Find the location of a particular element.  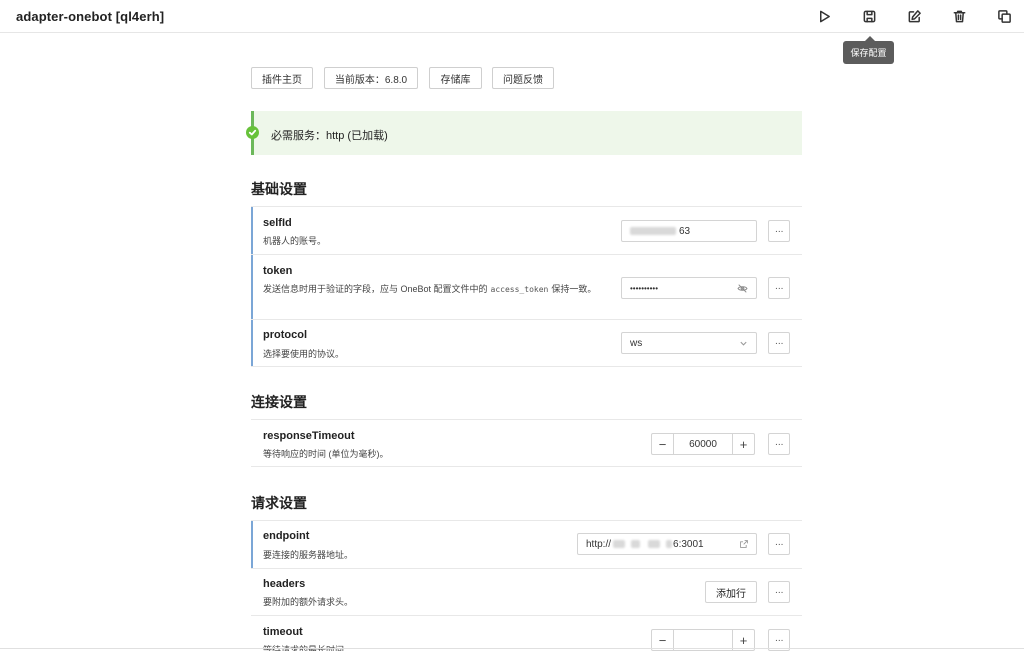

version-button: 当前版本：6.8.0 is located at coordinates (371, 78).